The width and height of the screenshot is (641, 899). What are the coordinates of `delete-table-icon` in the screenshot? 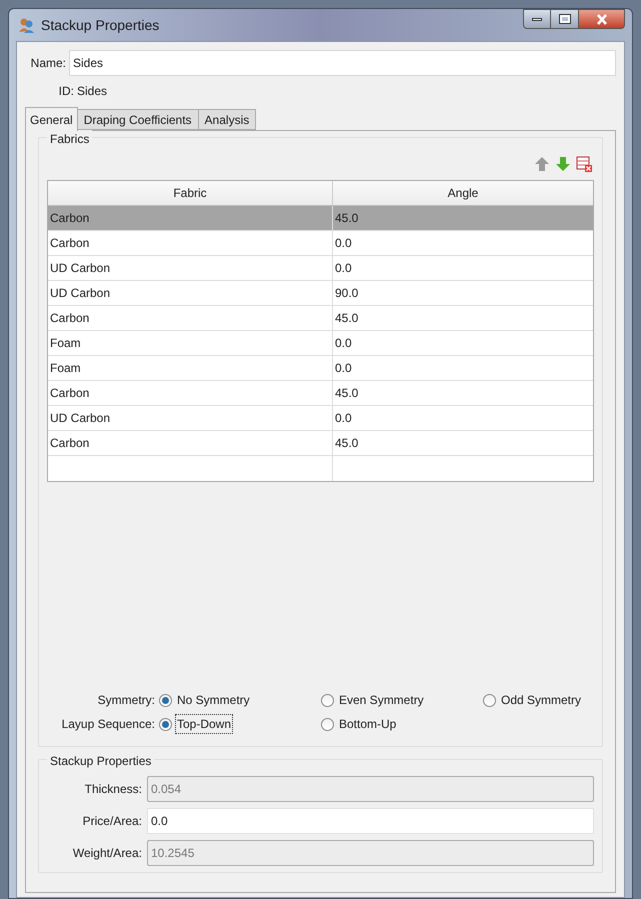 It's located at (584, 164).